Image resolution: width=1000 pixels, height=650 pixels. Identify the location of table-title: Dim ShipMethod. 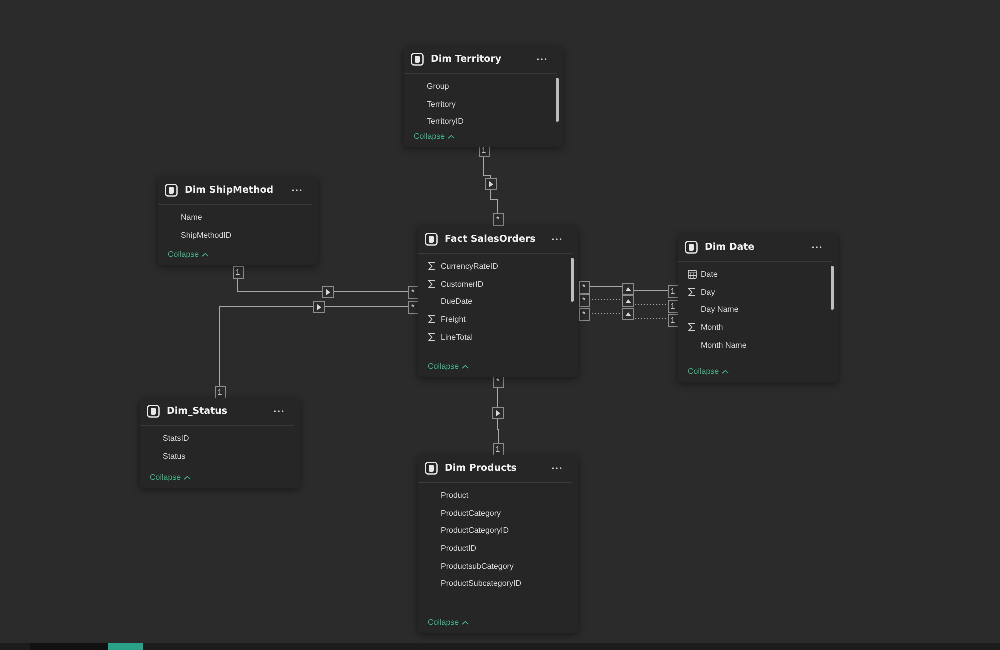
(230, 190).